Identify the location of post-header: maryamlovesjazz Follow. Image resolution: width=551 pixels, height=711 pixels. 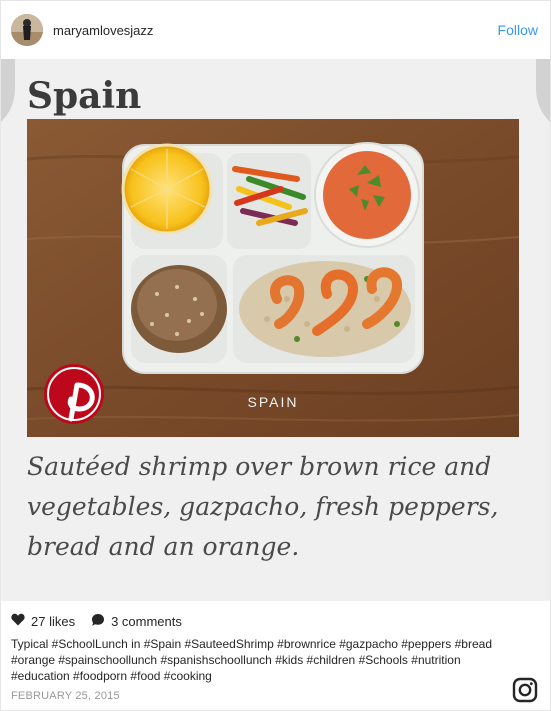
(275, 30).